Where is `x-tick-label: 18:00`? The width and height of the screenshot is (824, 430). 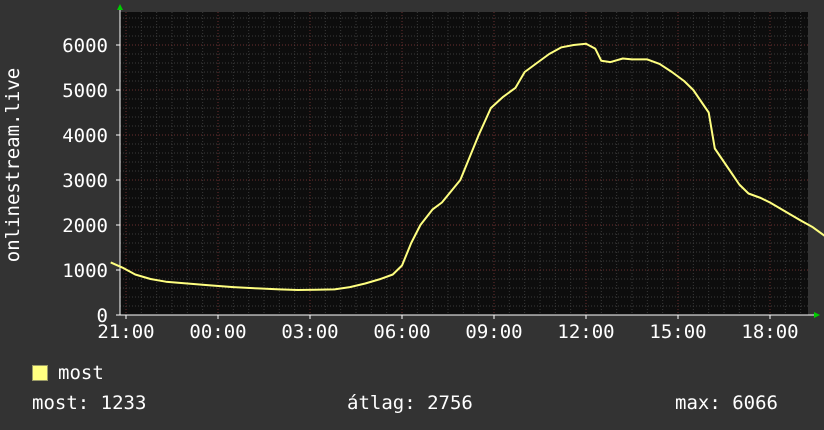 x-tick-label: 18:00 is located at coordinates (769, 332).